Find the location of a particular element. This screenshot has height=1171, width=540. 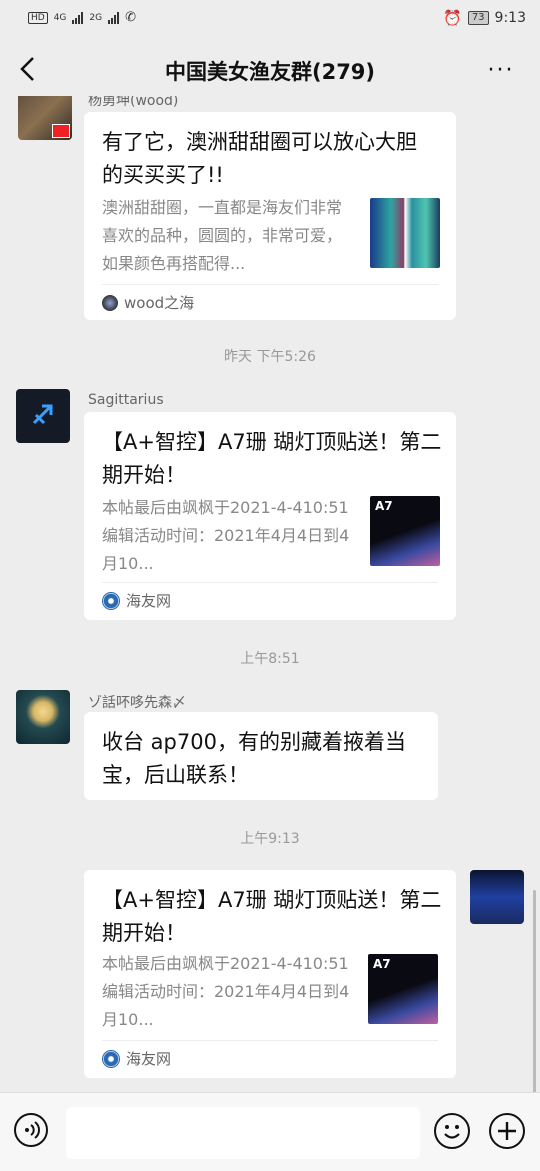

smiley-icon is located at coordinates (452, 1132).